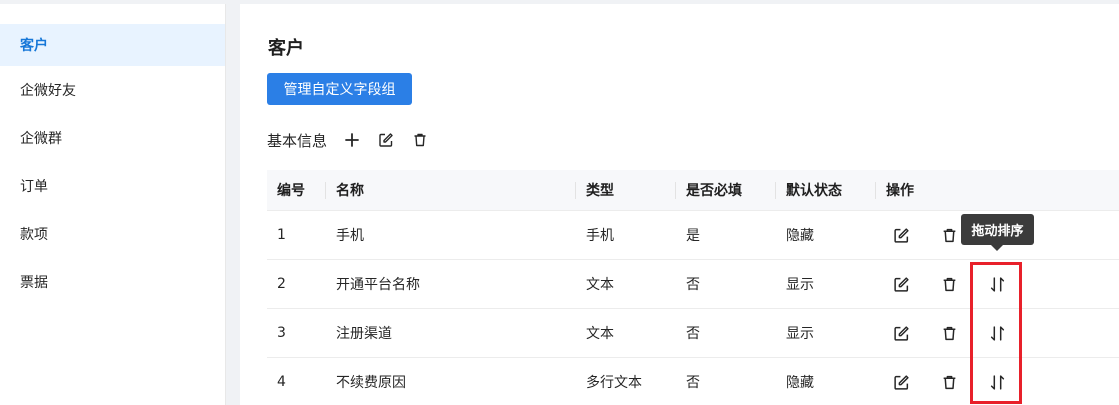  I want to click on cell-id: 1, so click(281, 235).